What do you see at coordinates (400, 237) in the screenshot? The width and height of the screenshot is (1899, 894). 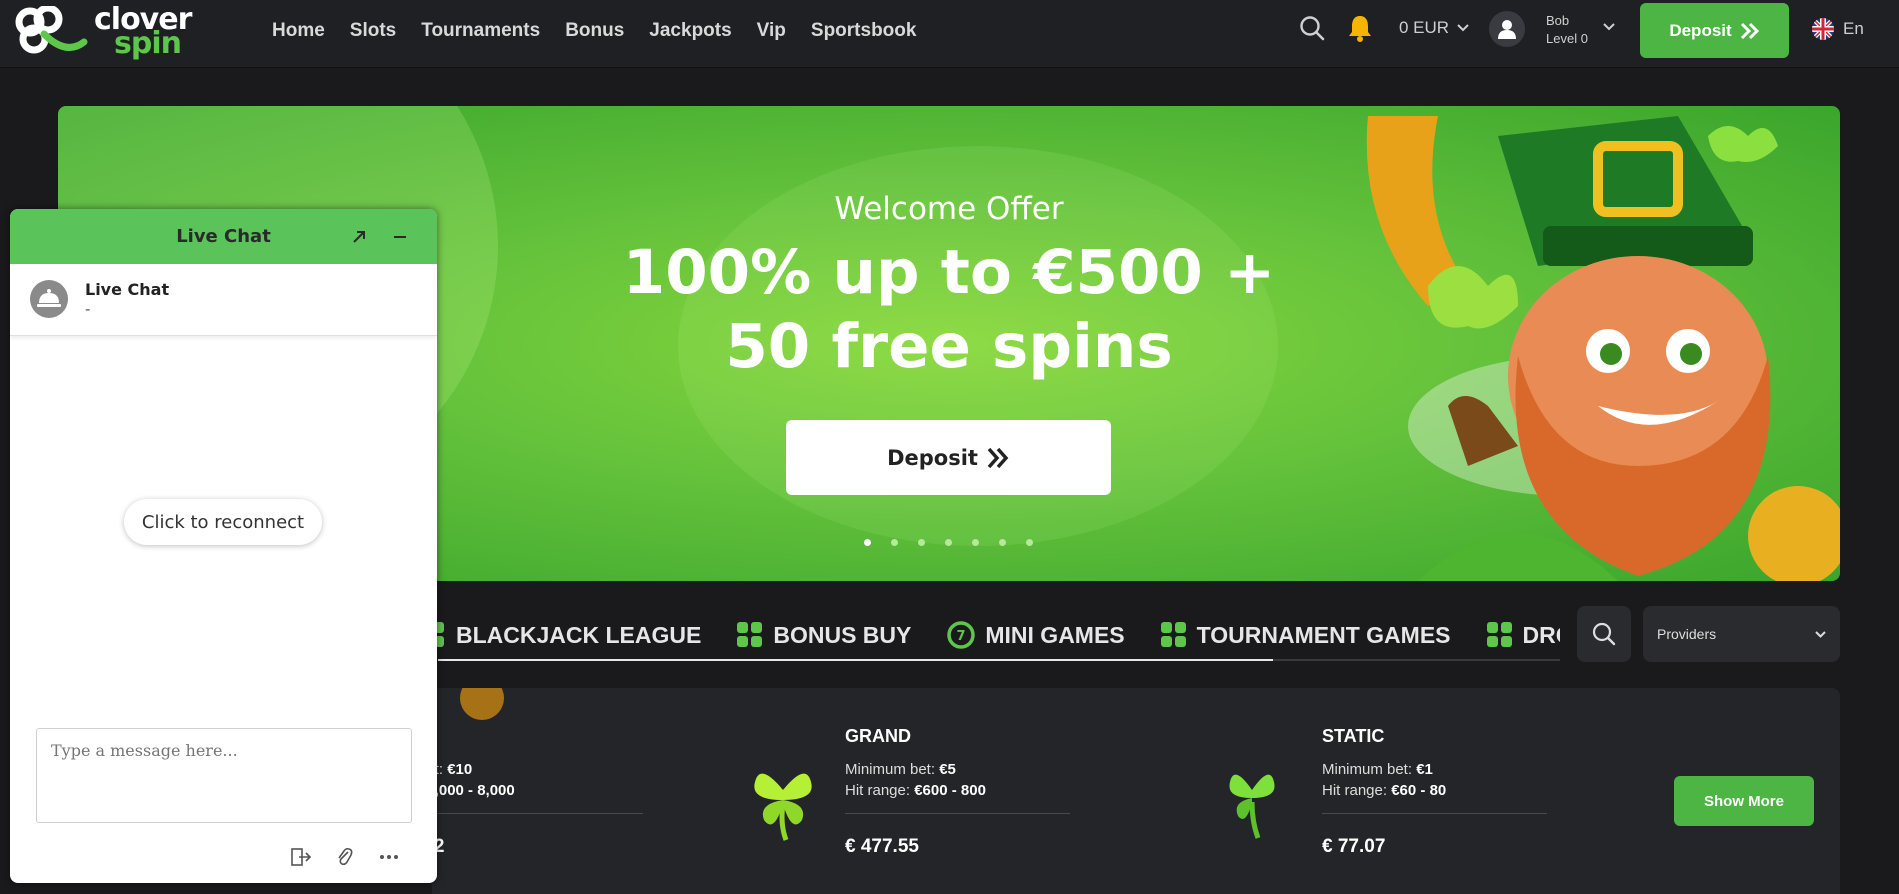 I see `minimize-icon` at bounding box center [400, 237].